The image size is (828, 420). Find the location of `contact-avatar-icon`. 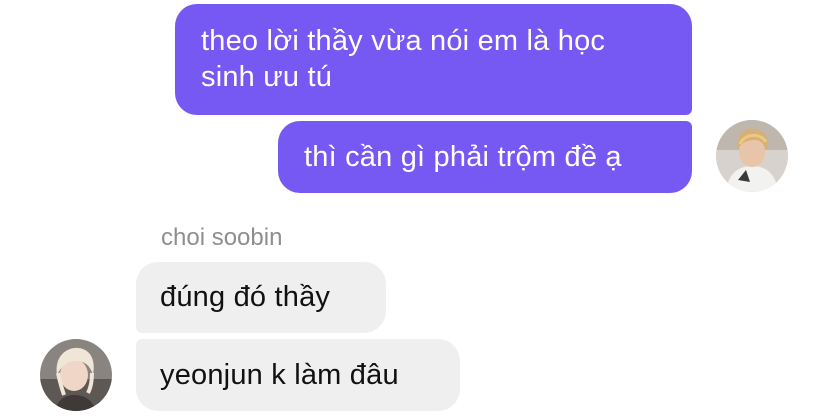

contact-avatar-icon is located at coordinates (76, 375).